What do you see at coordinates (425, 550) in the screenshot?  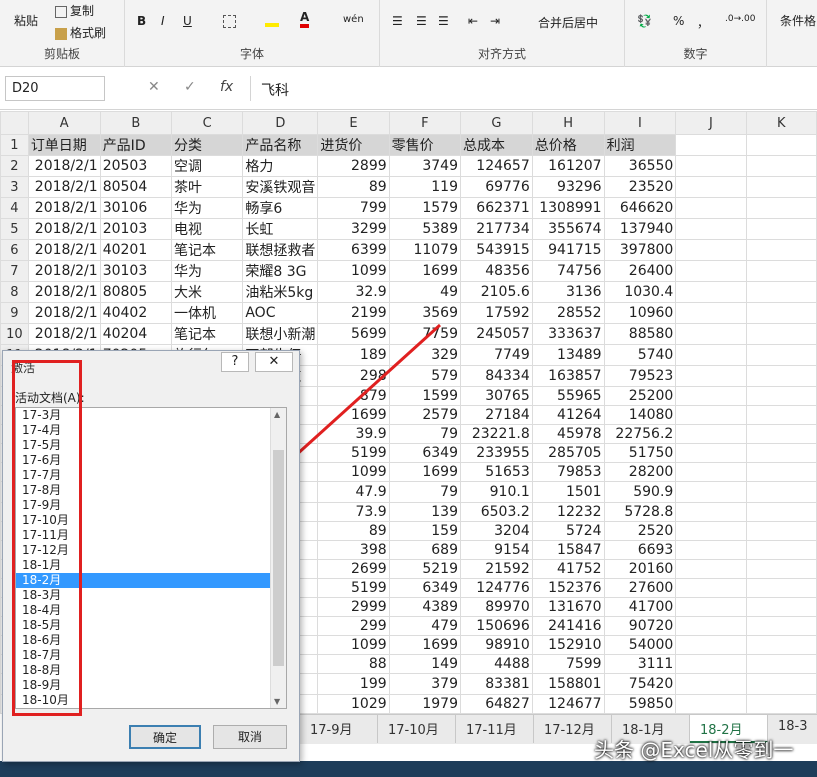 I see `cell: 689` at bounding box center [425, 550].